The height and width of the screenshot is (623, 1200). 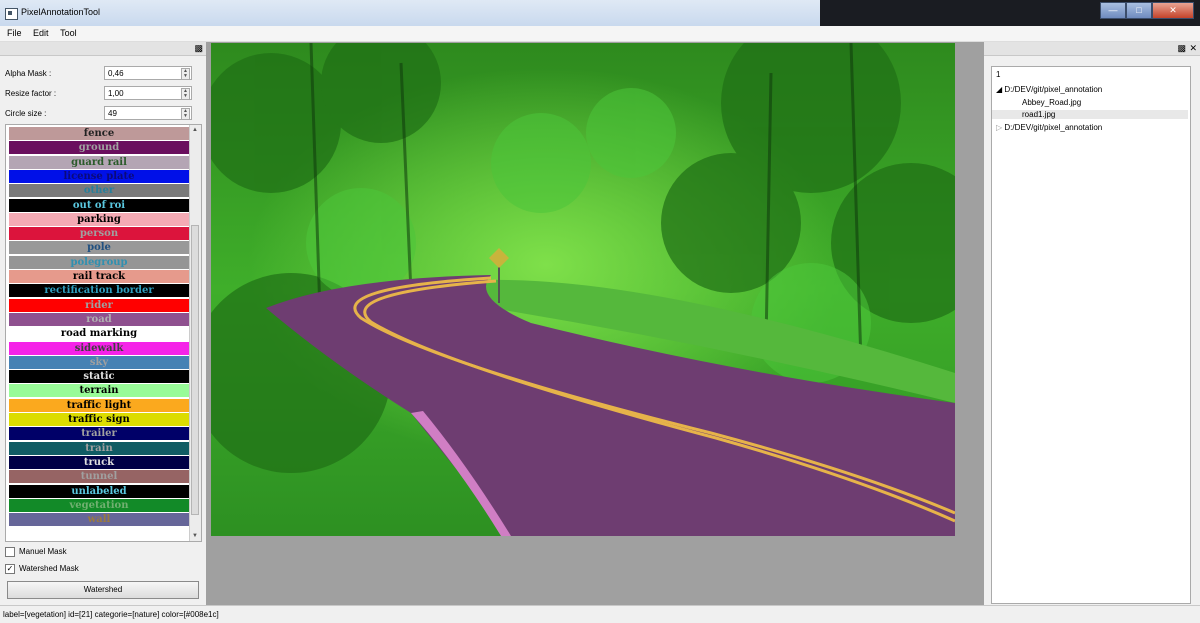 What do you see at coordinates (999, 89) in the screenshot?
I see `collapse-arrow-icon: ◢` at bounding box center [999, 89].